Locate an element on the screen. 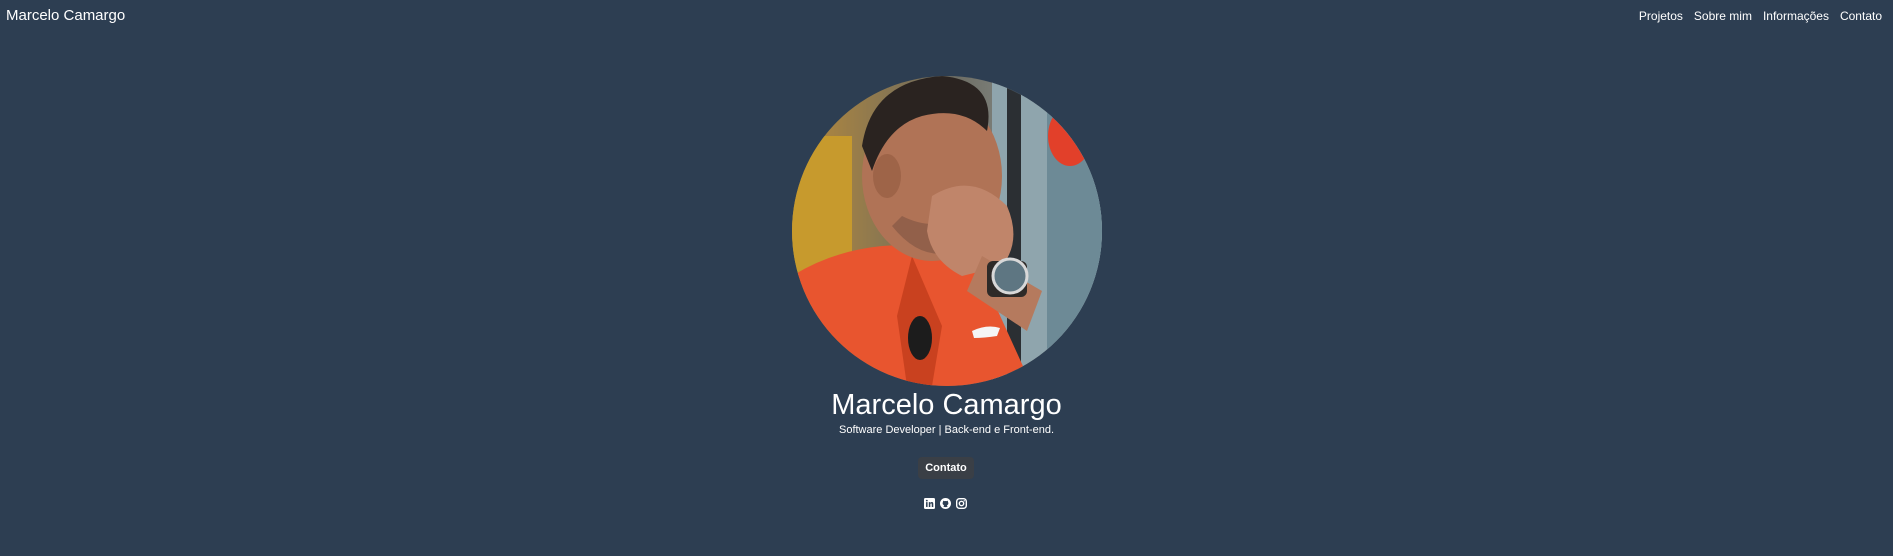 The width and height of the screenshot is (1893, 556). avatar is located at coordinates (947, 231).